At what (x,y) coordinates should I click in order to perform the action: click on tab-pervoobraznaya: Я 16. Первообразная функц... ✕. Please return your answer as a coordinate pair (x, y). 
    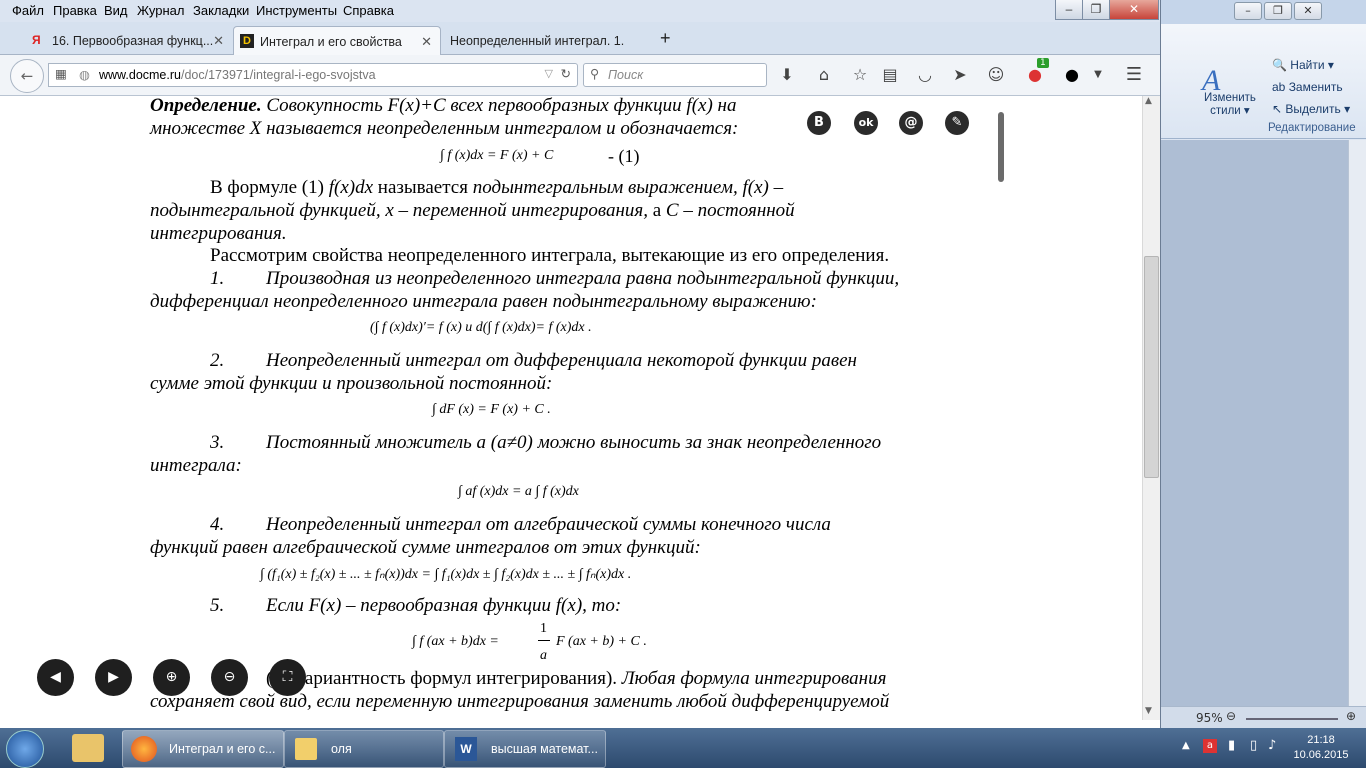
    Looking at the image, I should click on (129, 40).